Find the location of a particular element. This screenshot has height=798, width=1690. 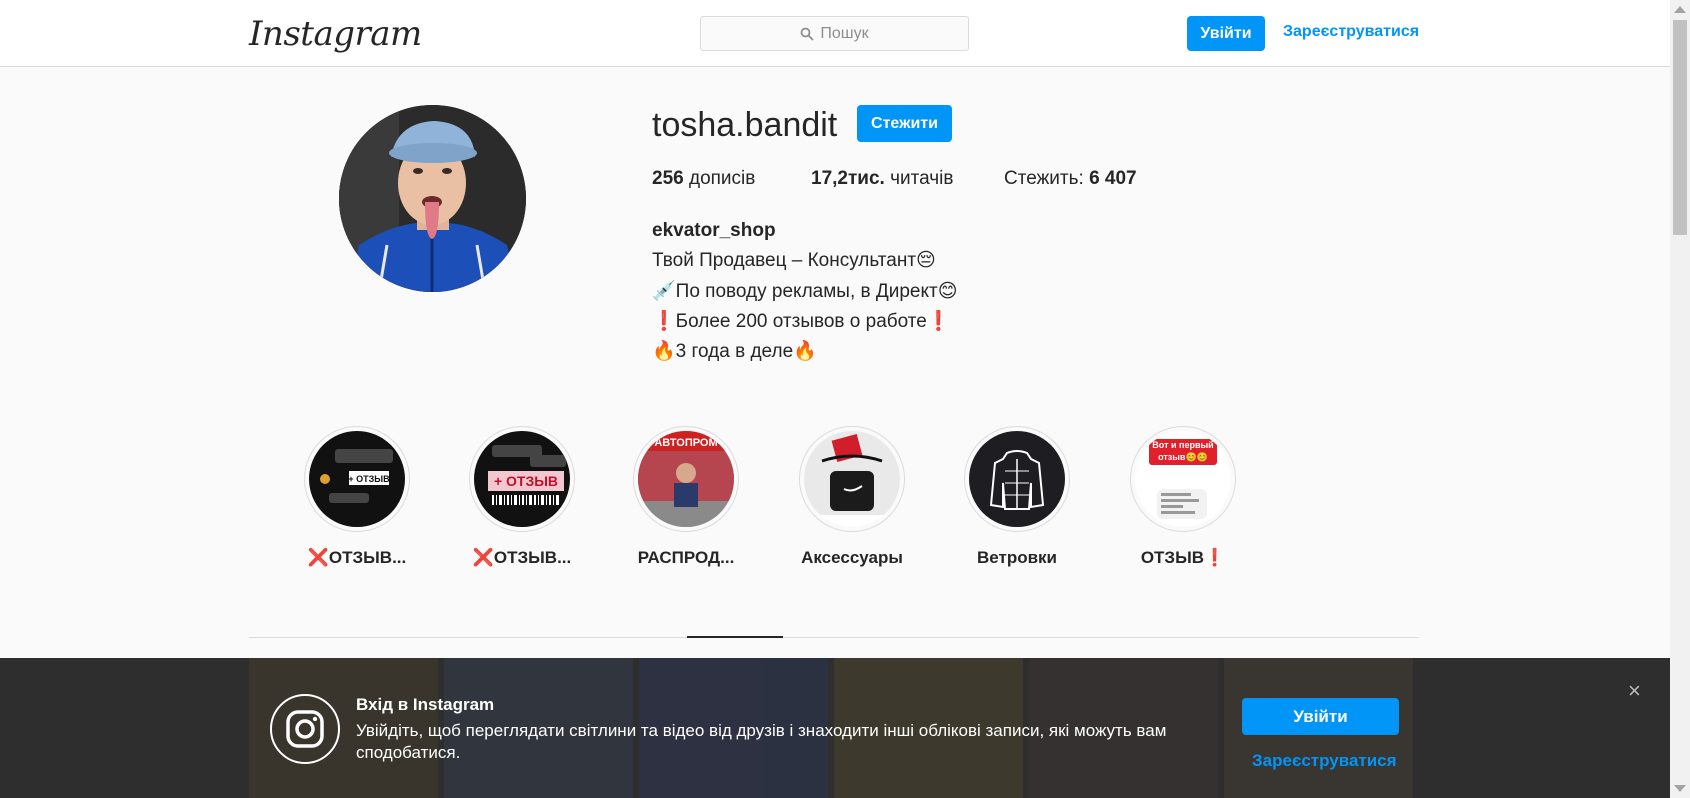

highlight-label: Ветровки is located at coordinates (1016, 557).